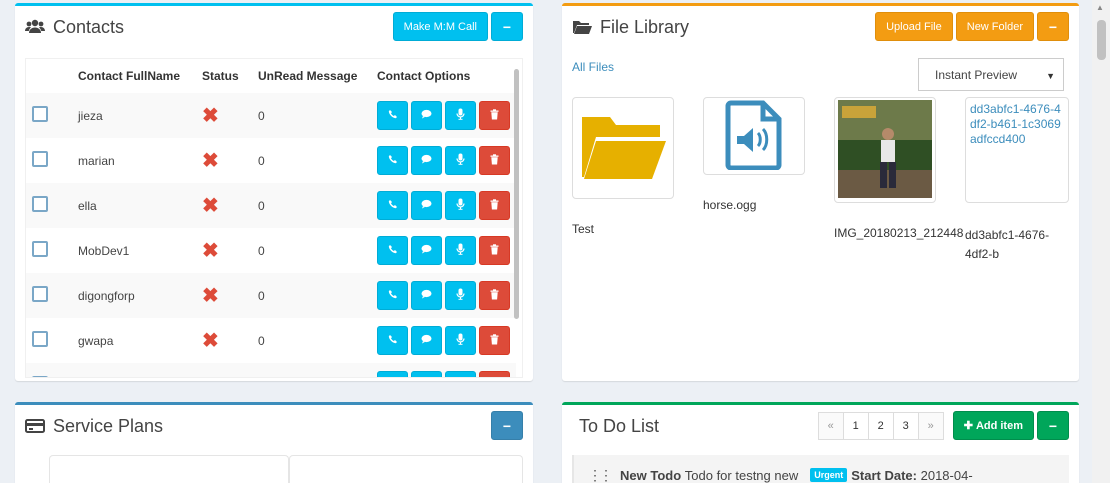 The image size is (1110, 483). What do you see at coordinates (104, 250) in the screenshot?
I see `contact-name: MobDev1` at bounding box center [104, 250].